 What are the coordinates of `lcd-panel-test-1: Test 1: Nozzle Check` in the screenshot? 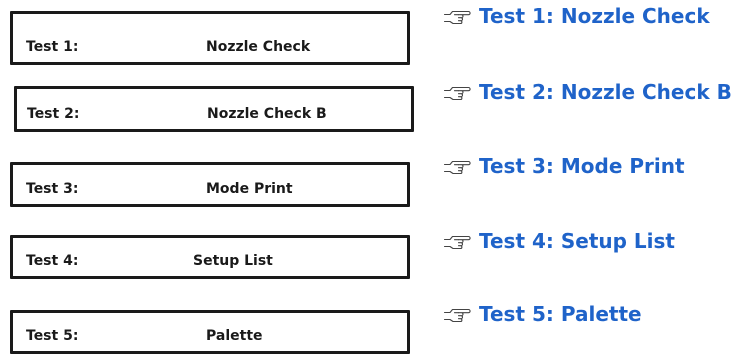 It's located at (210, 38).